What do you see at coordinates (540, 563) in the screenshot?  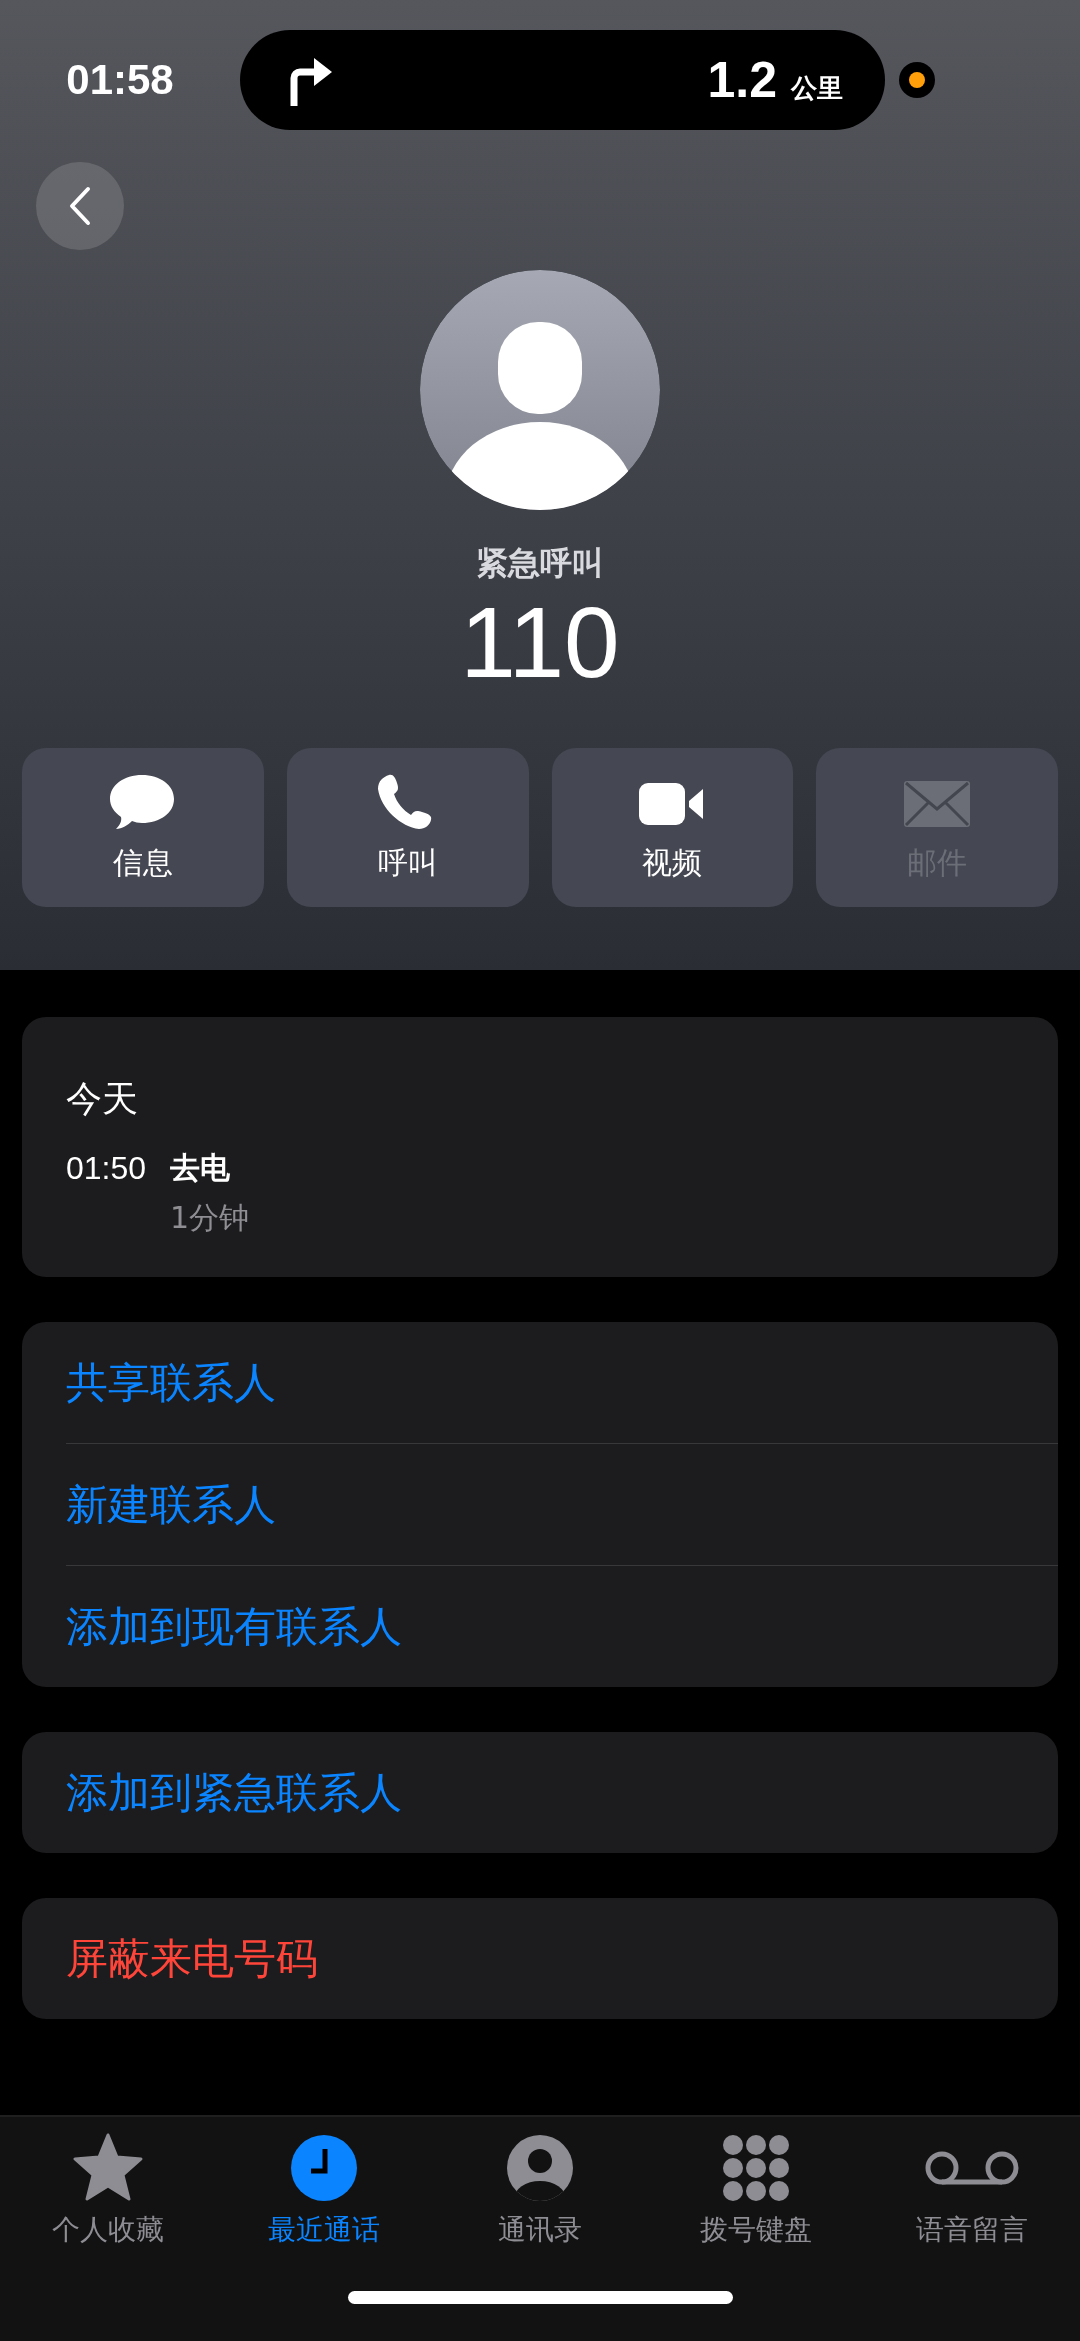 I see `contact-name: 紧急呼叫` at bounding box center [540, 563].